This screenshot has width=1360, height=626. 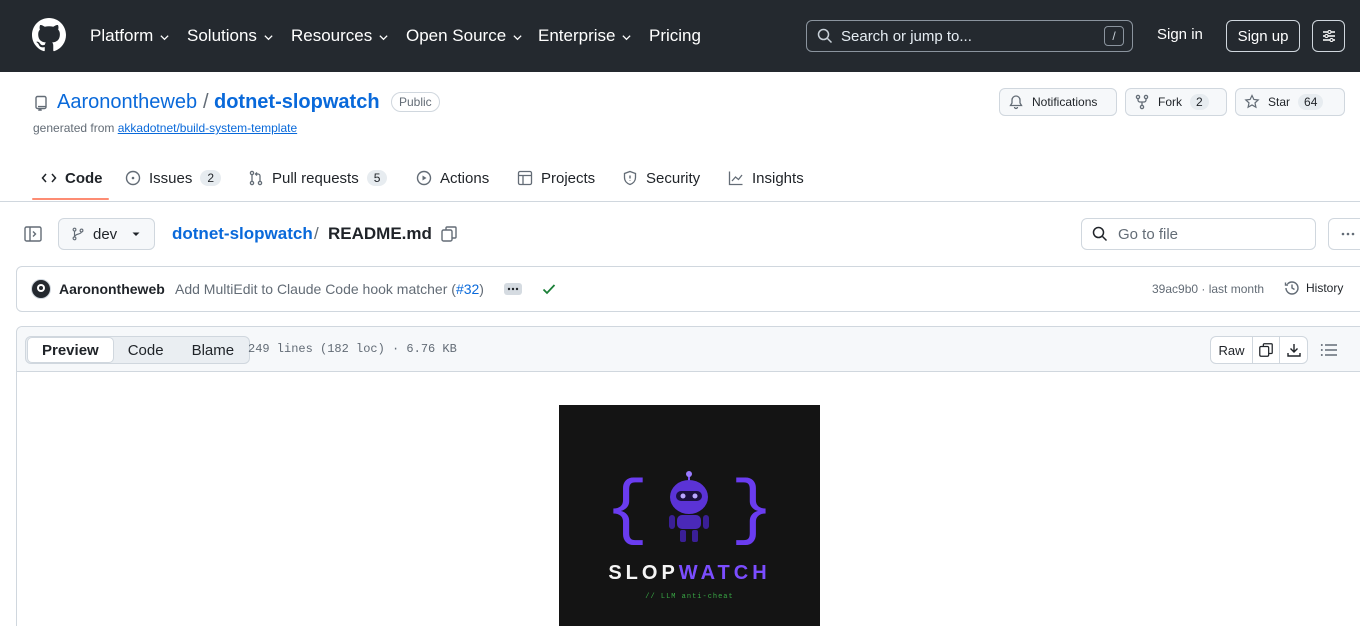 I want to click on tab-count: 5, so click(x=377, y=178).